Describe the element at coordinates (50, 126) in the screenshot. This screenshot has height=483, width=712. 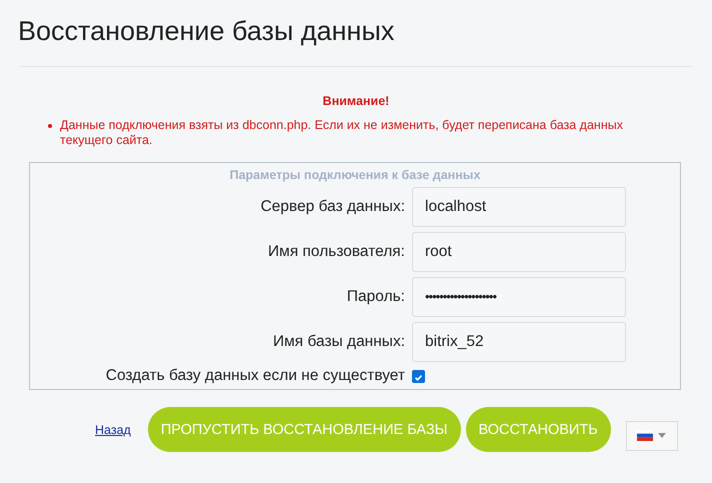
I see `bullet-icon` at that location.